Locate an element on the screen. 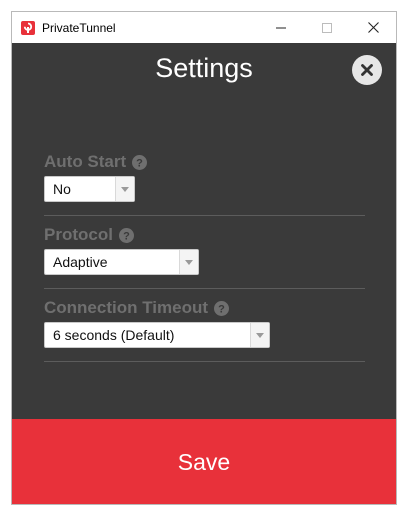  setting-label: Protocol ? is located at coordinates (204, 235).